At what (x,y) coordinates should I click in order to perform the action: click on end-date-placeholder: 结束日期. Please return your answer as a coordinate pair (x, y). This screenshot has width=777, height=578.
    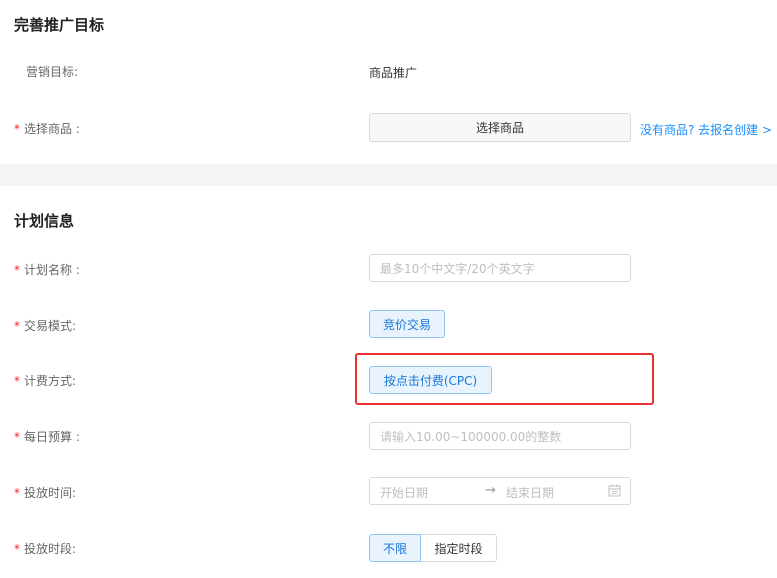
    Looking at the image, I should click on (530, 493).